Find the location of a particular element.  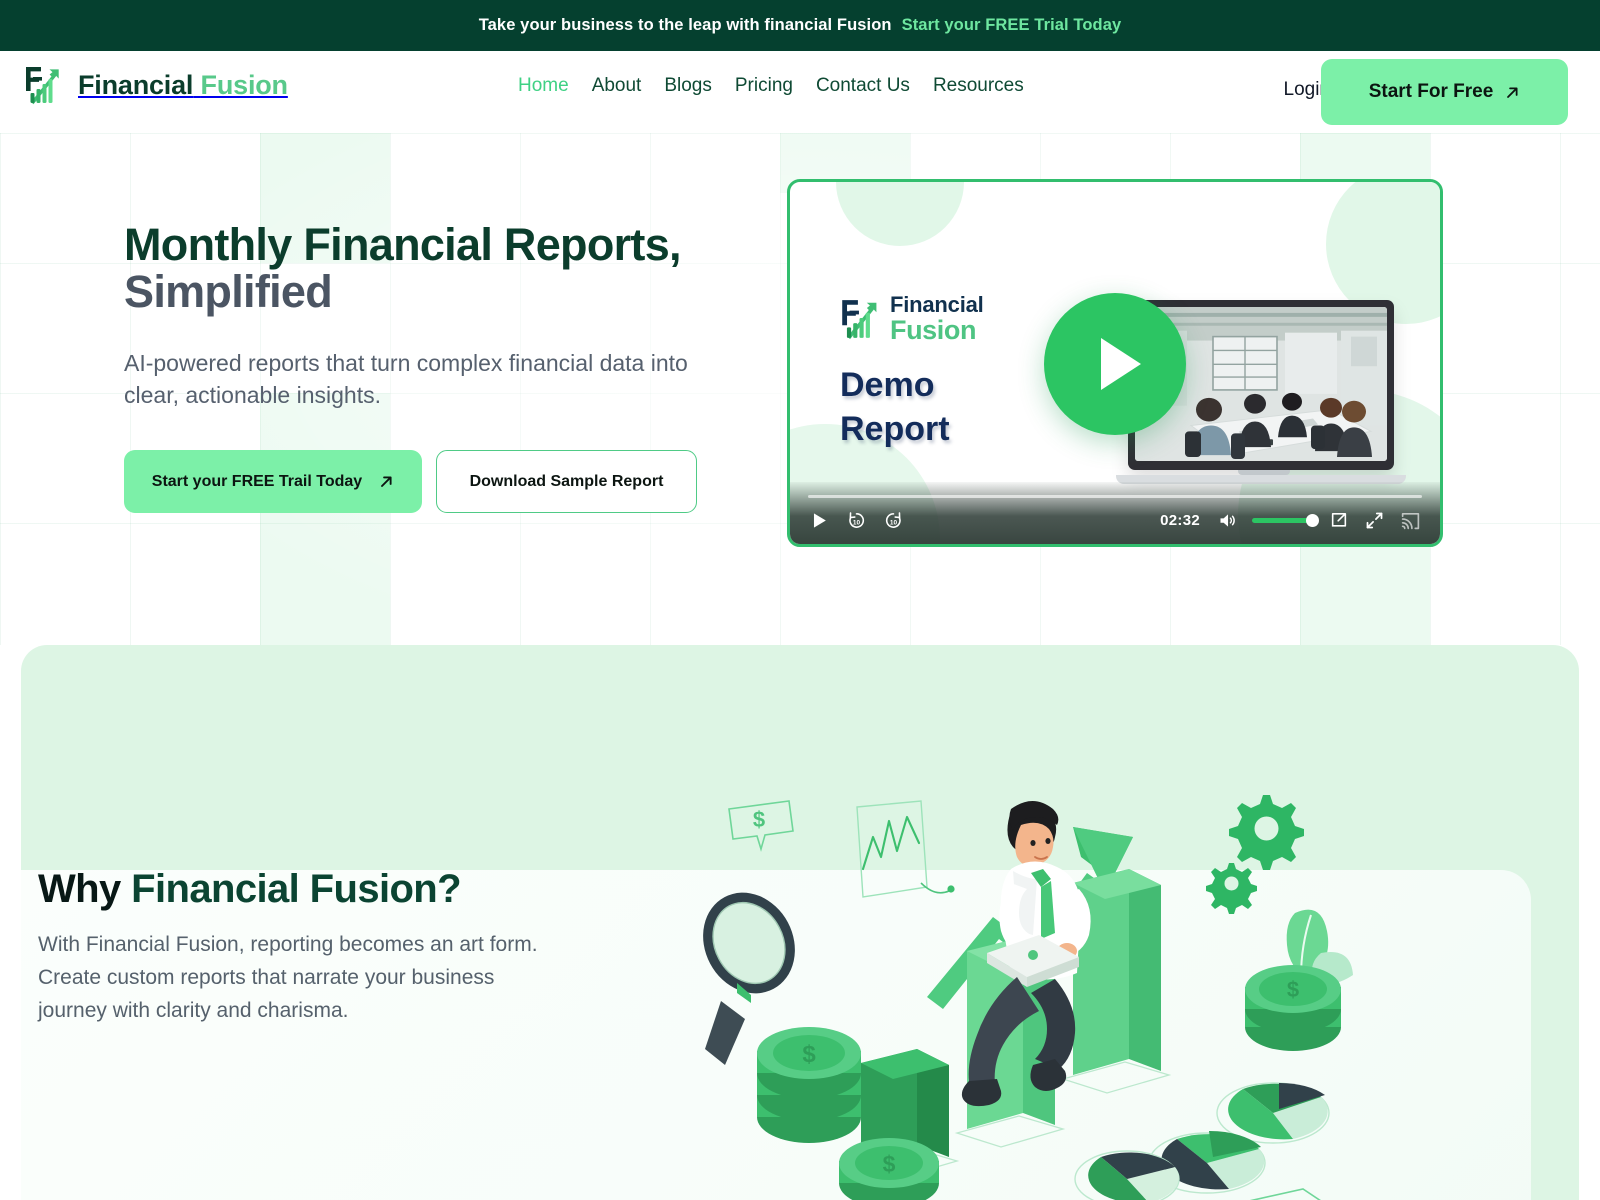

brand-name-secondary: Fusion is located at coordinates (244, 84).